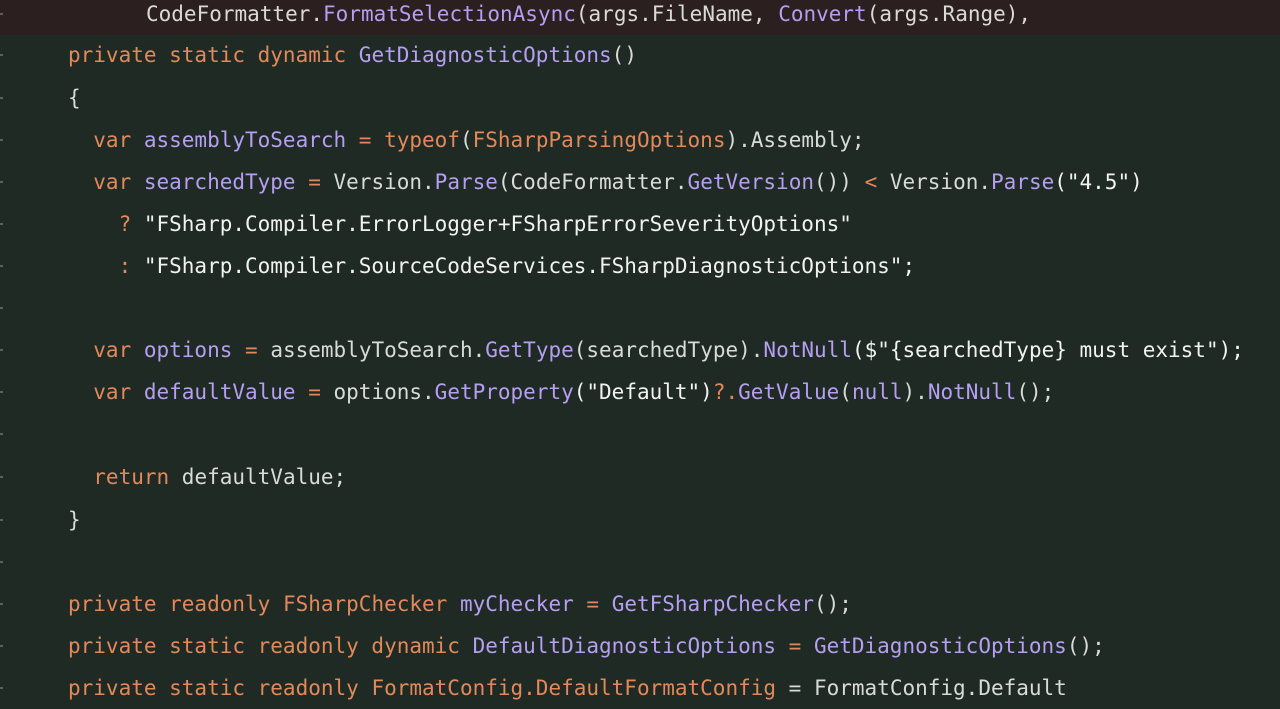  Describe the element at coordinates (877, 392) in the screenshot. I see `code-token: null` at that location.